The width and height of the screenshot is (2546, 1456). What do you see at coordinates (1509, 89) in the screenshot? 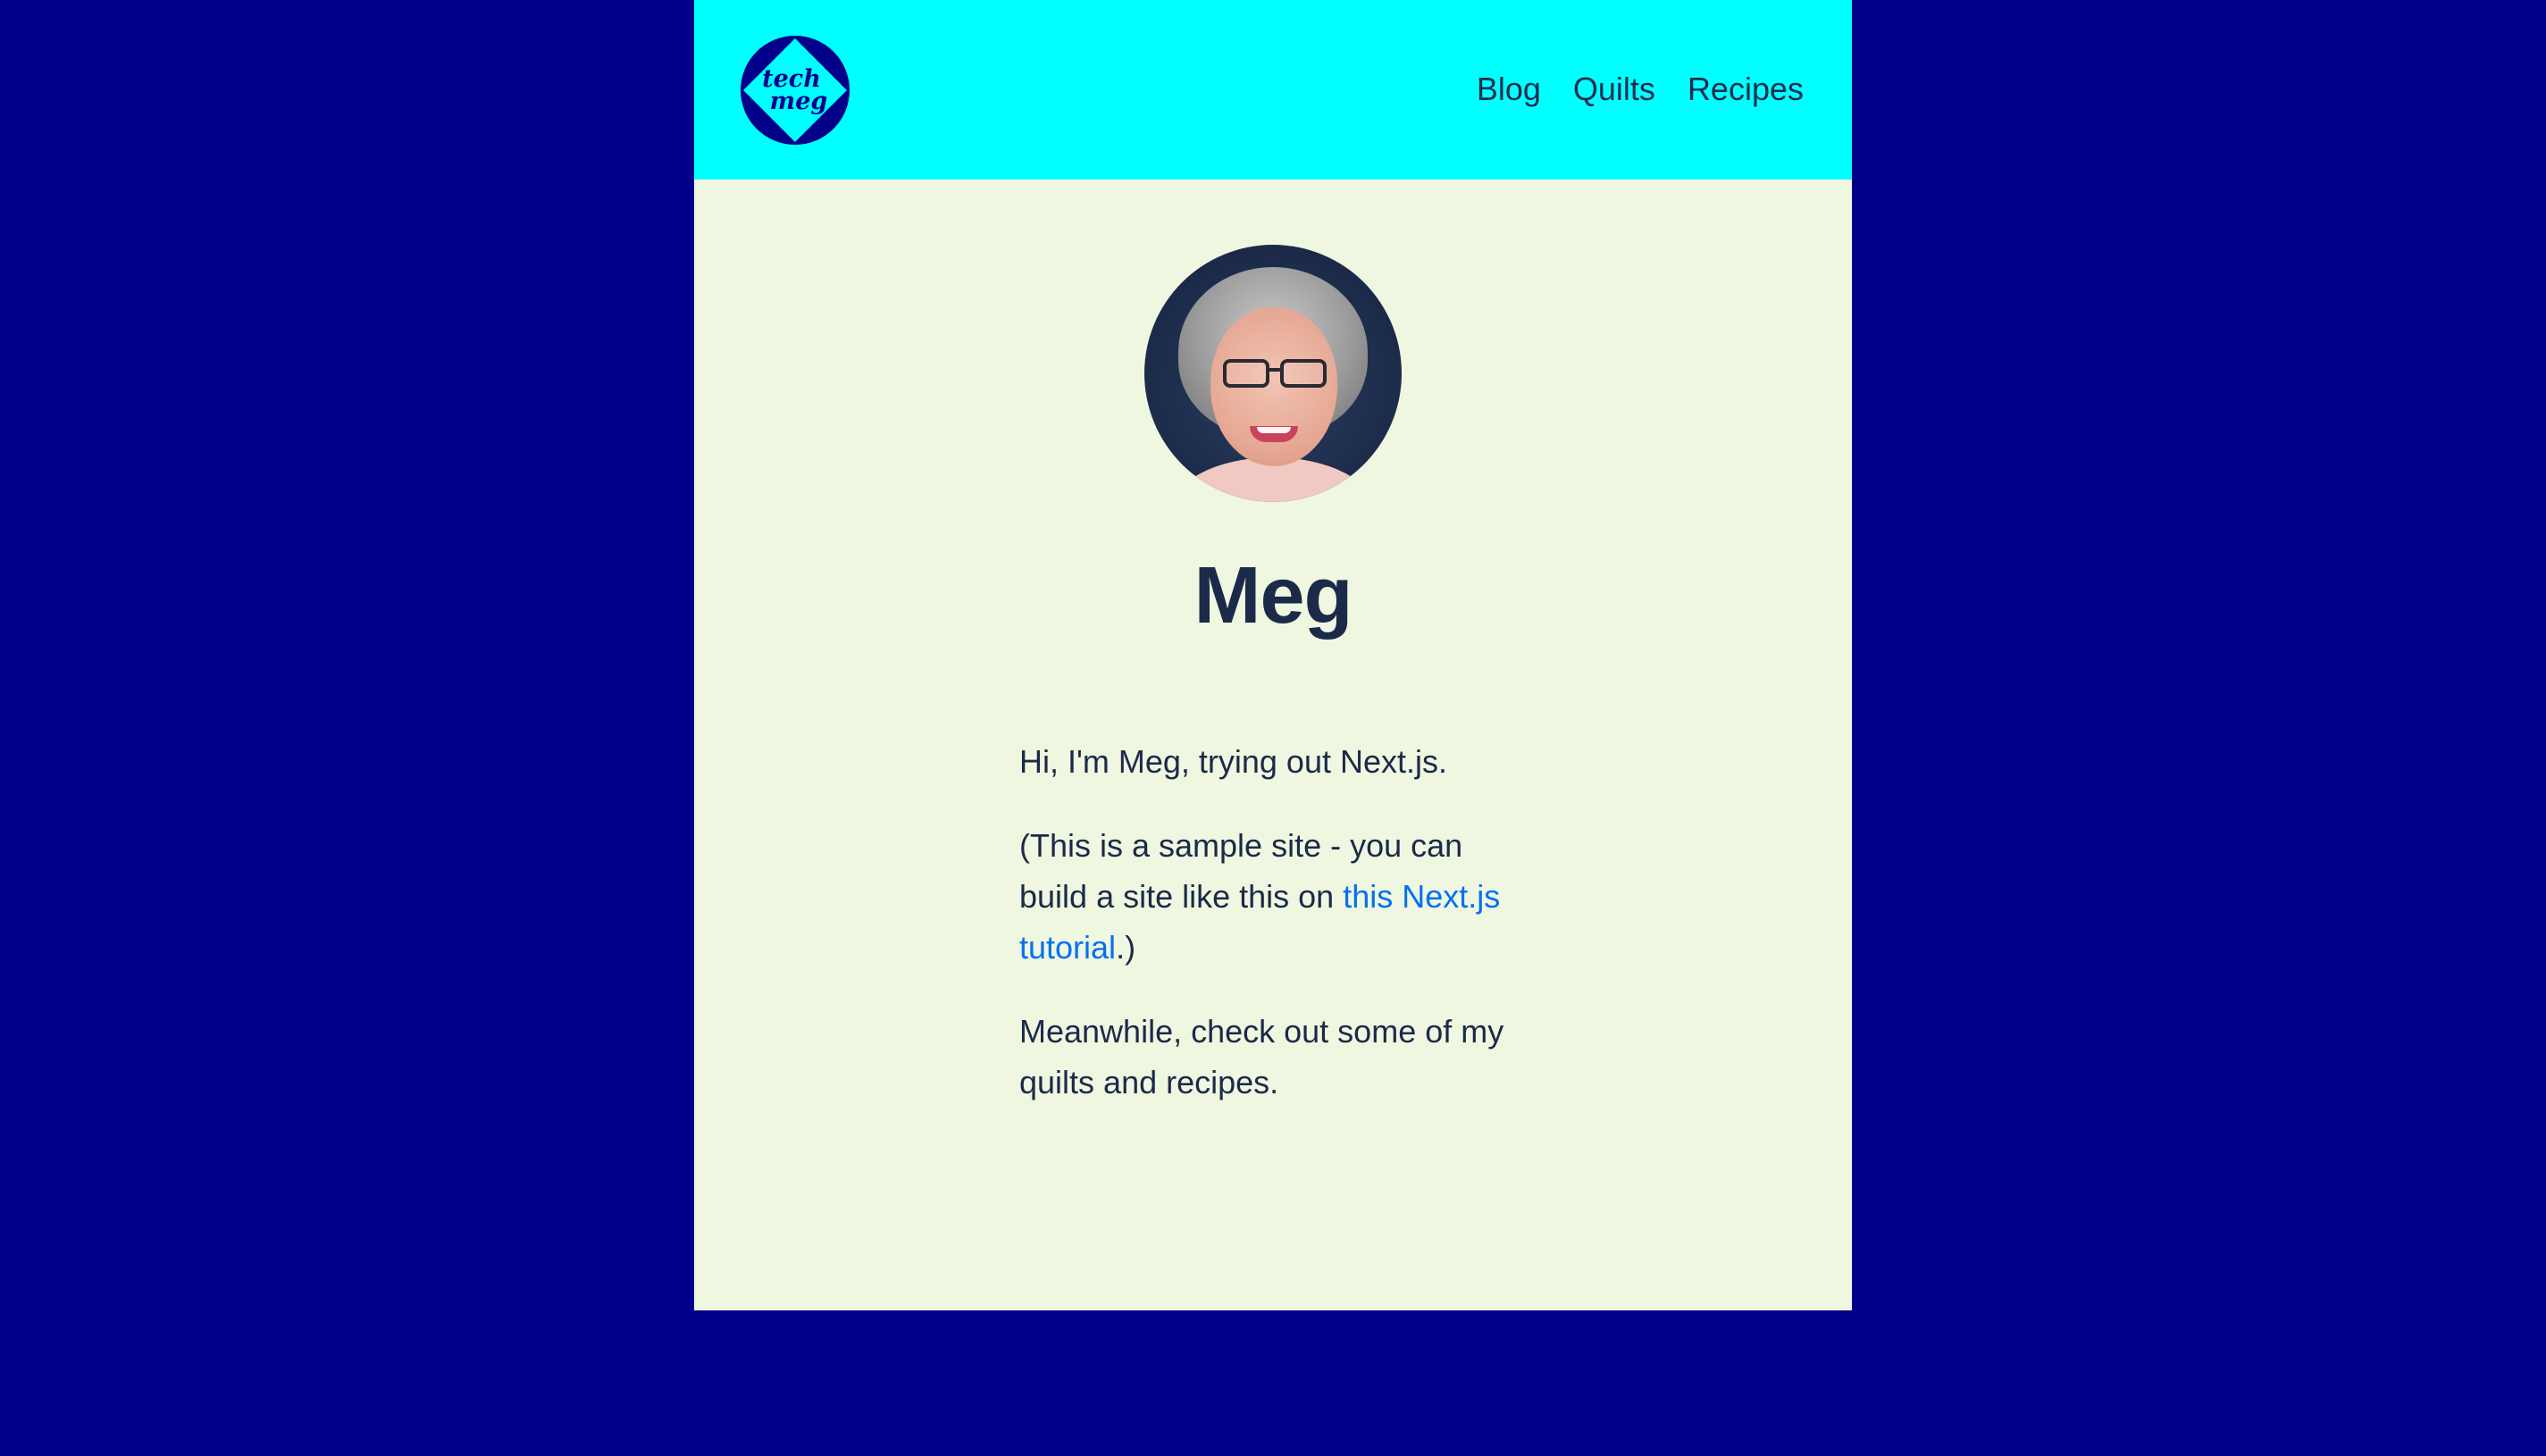
I see `nav-link-blog: Blog` at bounding box center [1509, 89].